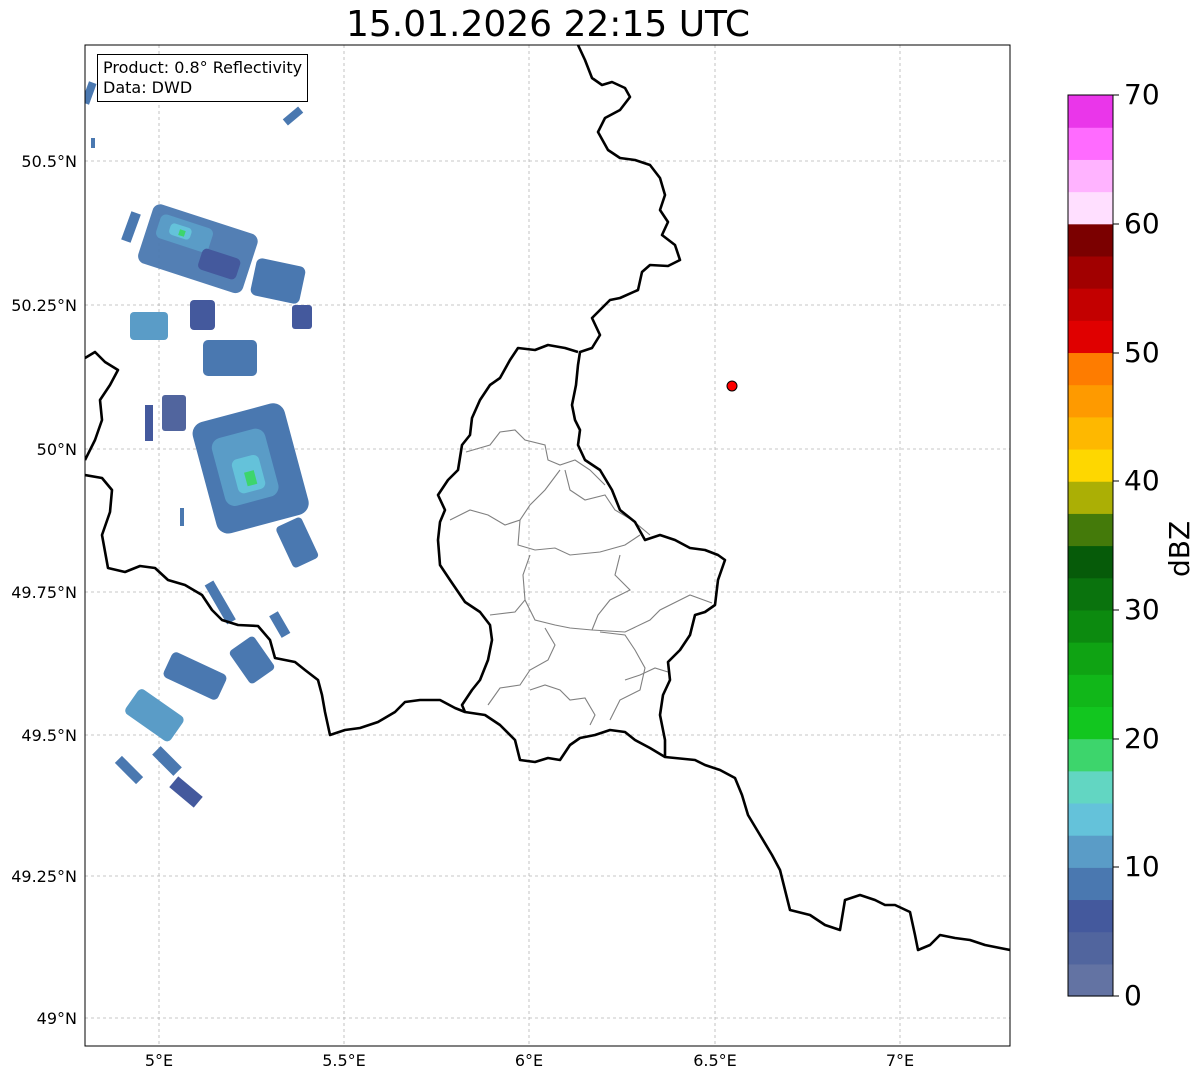 This screenshot has width=1202, height=1081. I want to click on lat-tick-label: 50°N, so click(57, 449).